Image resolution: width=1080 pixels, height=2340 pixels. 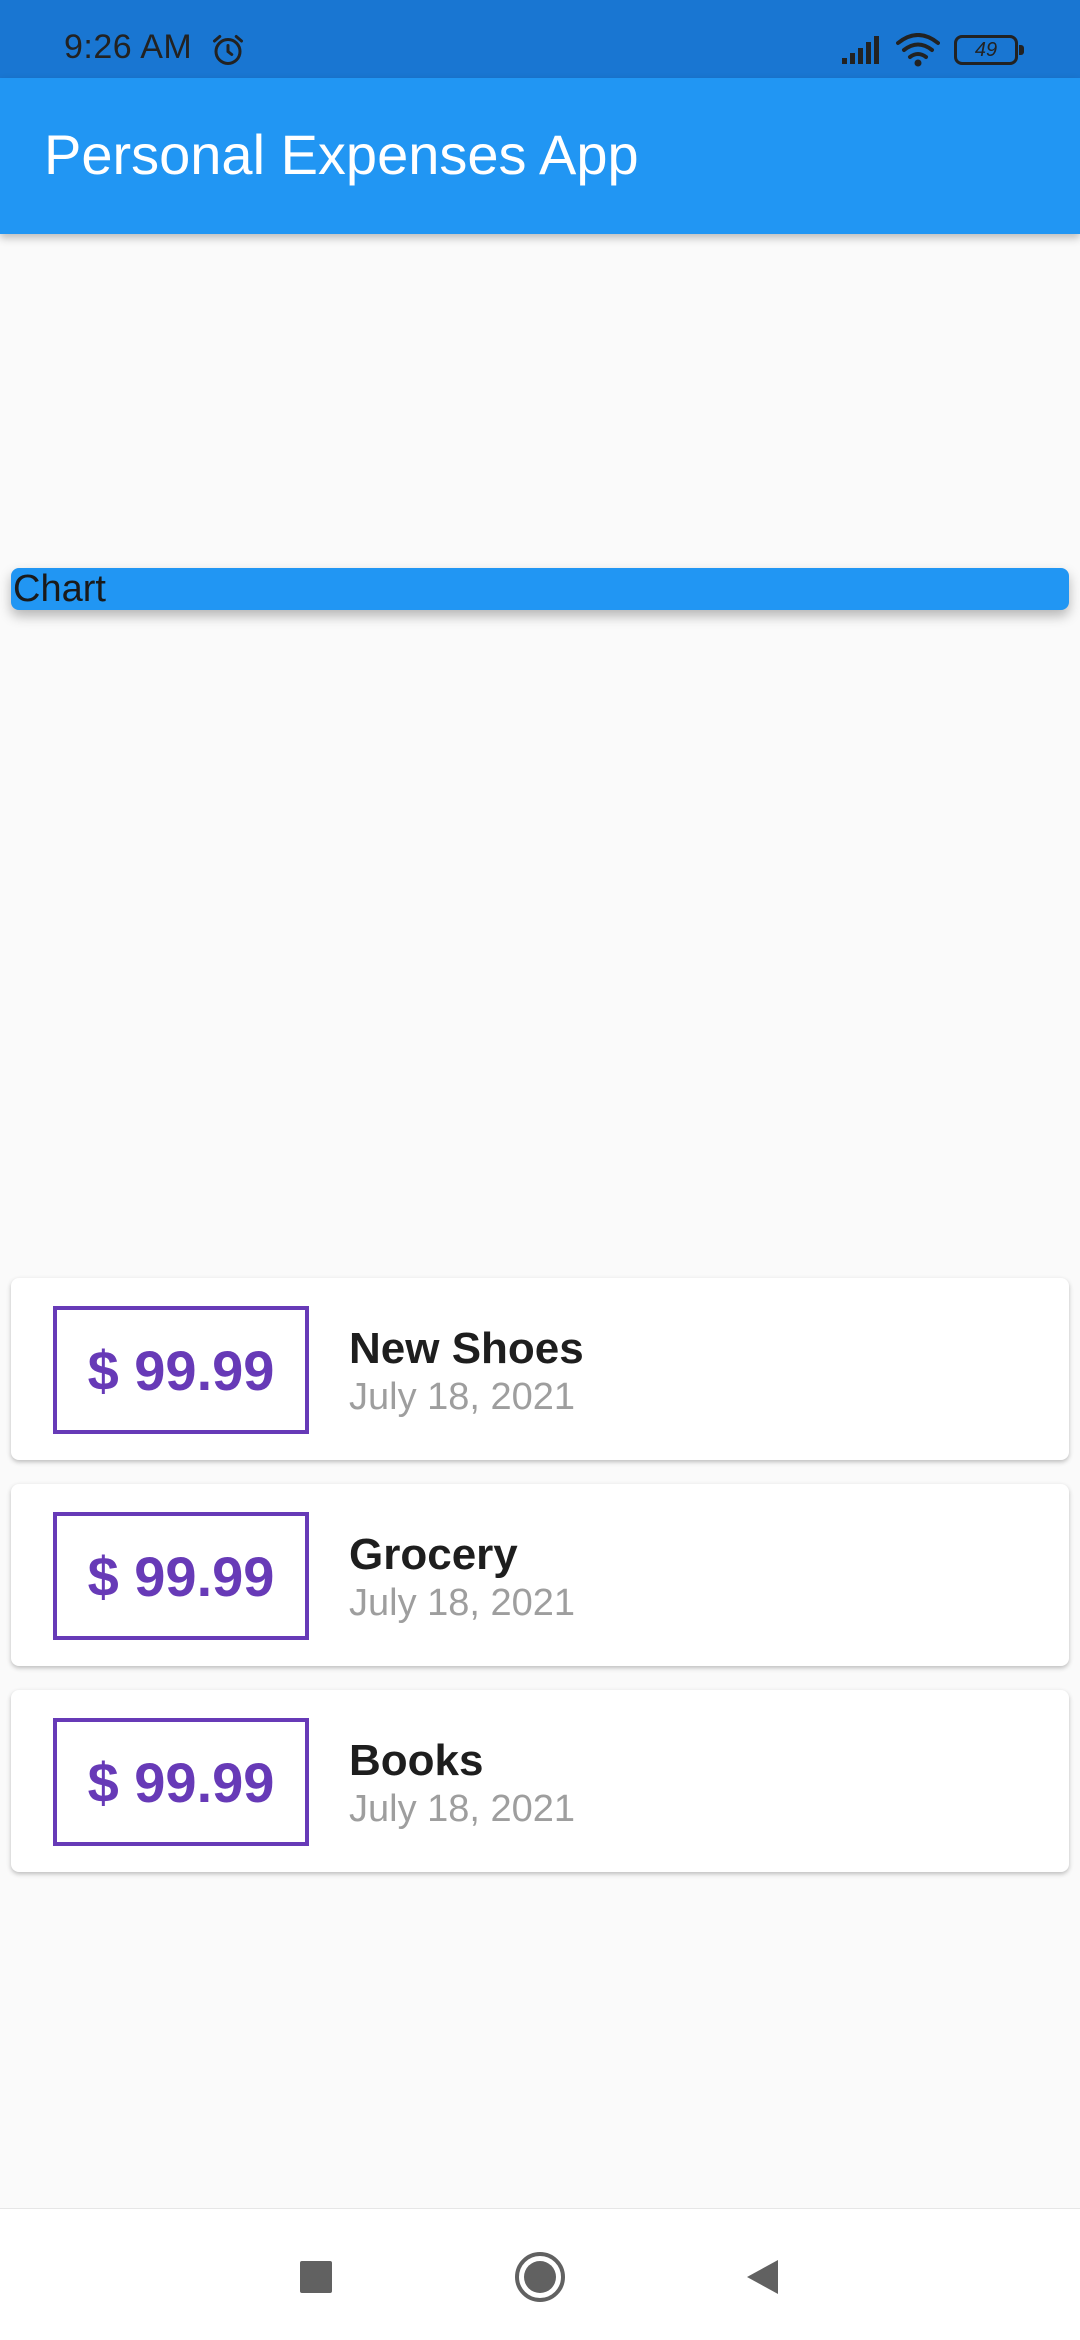 I want to click on chart-label: Chart, so click(x=59, y=589).